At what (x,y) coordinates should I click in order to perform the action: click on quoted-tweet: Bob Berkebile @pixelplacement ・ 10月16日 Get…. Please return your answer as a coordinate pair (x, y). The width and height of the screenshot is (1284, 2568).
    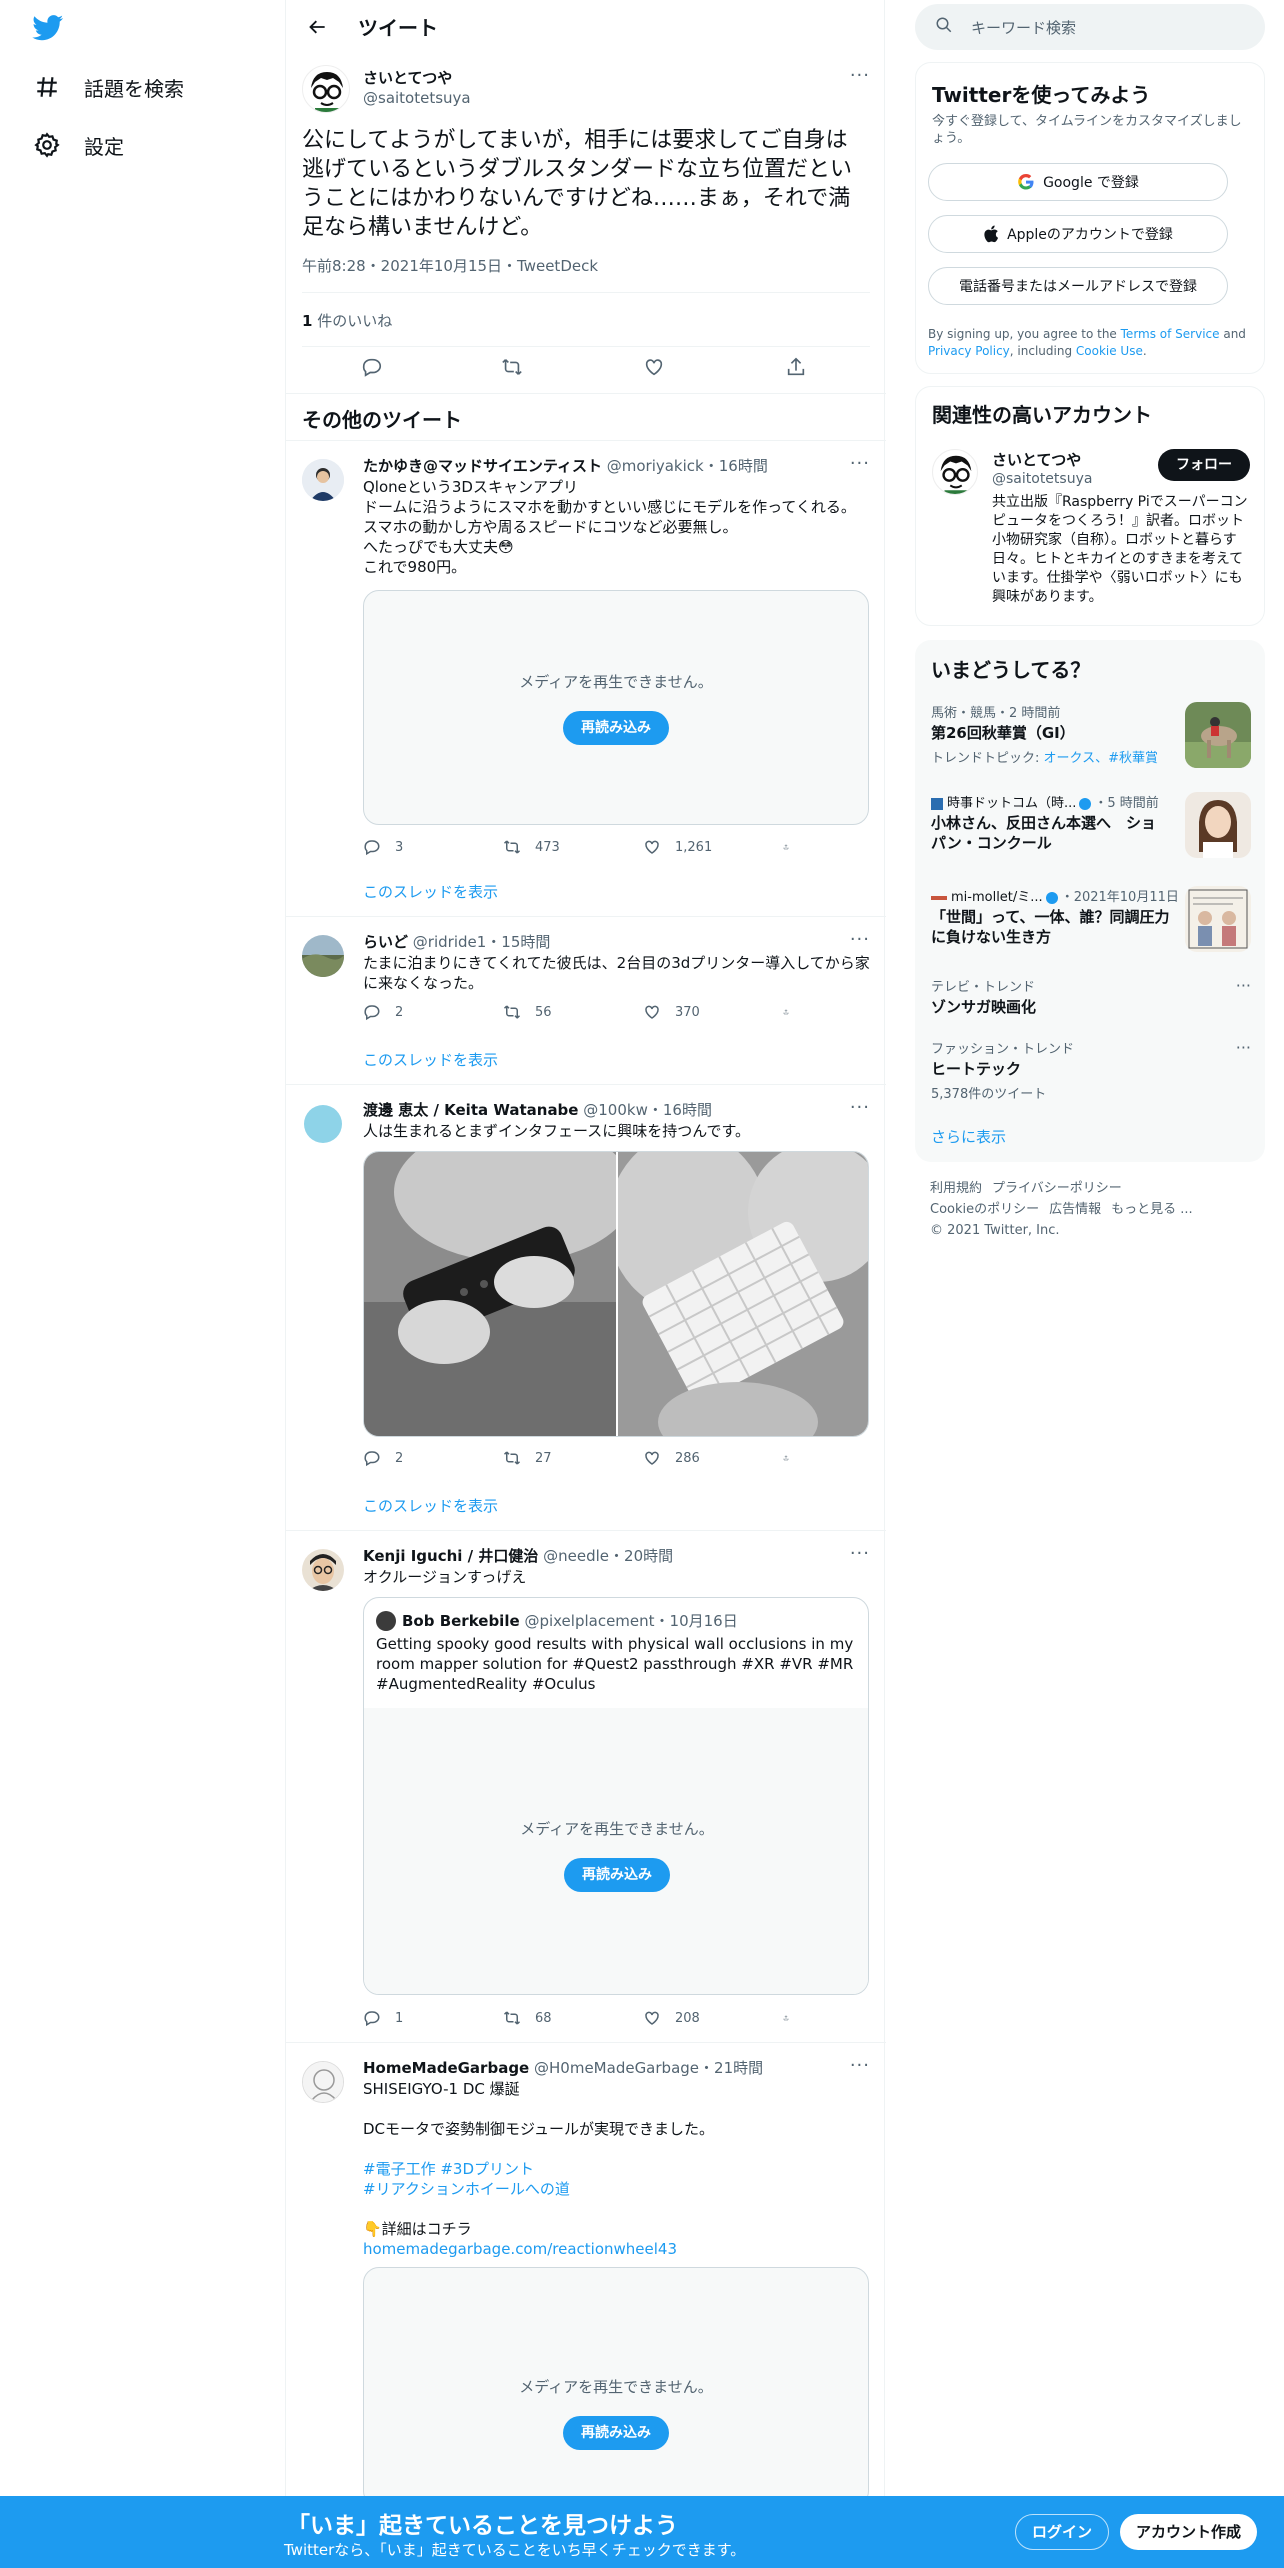
    Looking at the image, I should click on (616, 1796).